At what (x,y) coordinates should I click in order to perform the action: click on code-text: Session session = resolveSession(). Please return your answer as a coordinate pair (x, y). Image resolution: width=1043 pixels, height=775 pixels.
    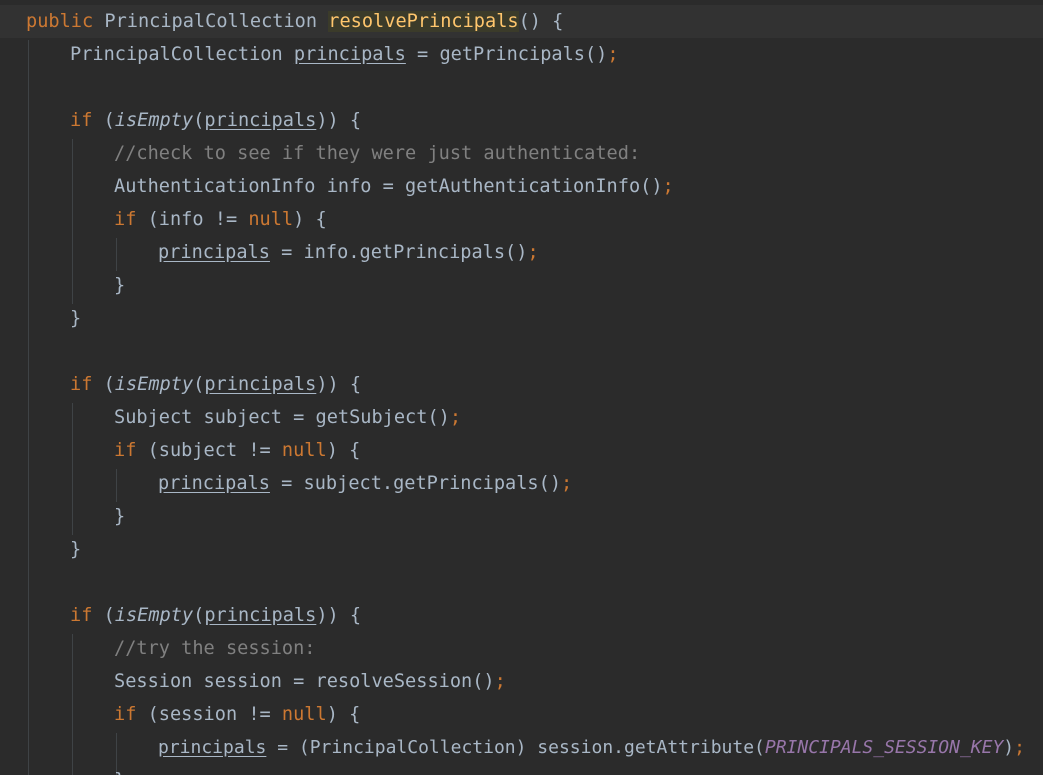
    Looking at the image, I should click on (304, 681).